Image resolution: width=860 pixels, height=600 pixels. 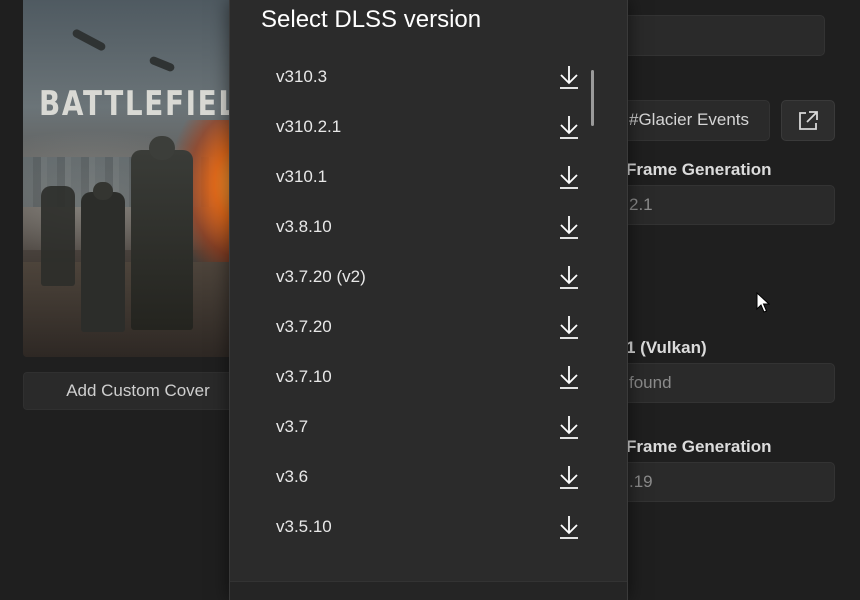 What do you see at coordinates (304, 326) in the screenshot?
I see `version-label: v3.7.20` at bounding box center [304, 326].